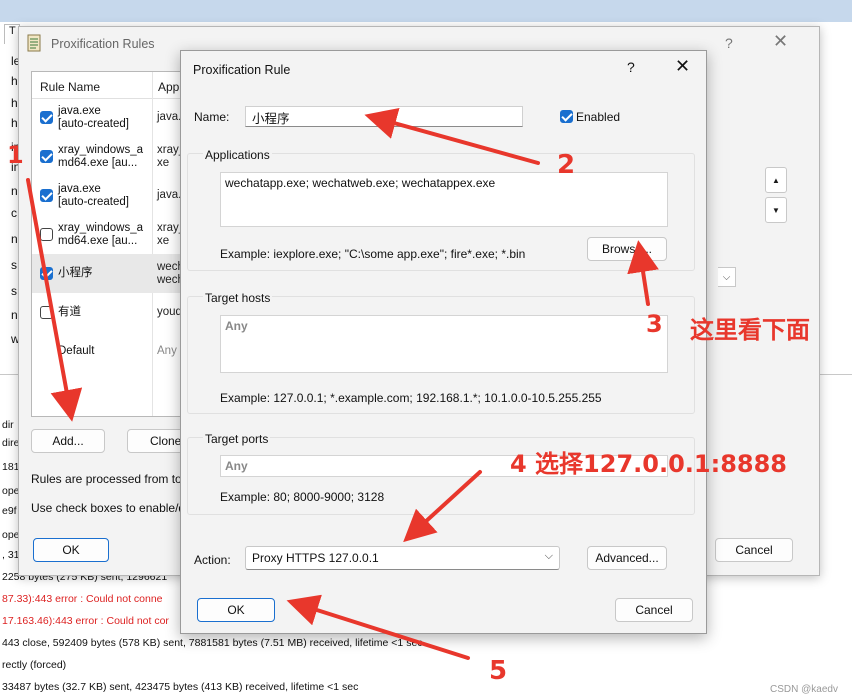  I want to click on annotation-step-3: 3, so click(654, 324).